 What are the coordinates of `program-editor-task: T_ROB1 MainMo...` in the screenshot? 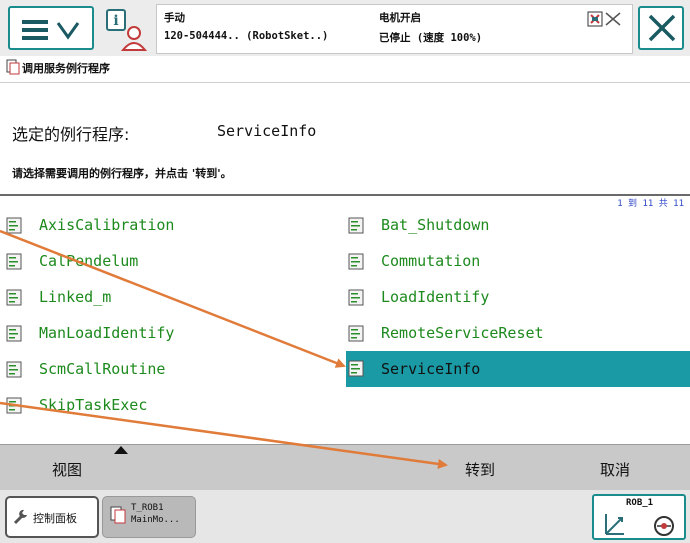 It's located at (149, 517).